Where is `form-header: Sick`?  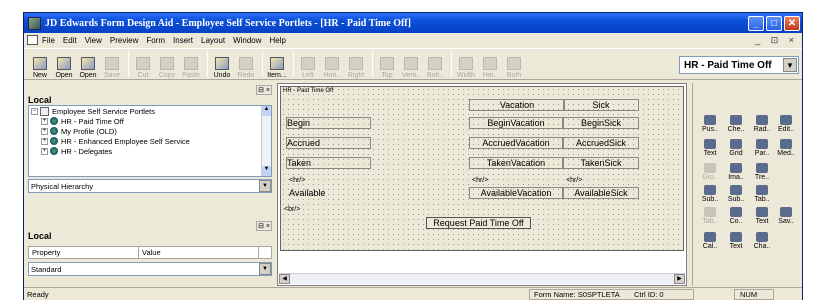
form-header: Sick is located at coordinates (601, 105).